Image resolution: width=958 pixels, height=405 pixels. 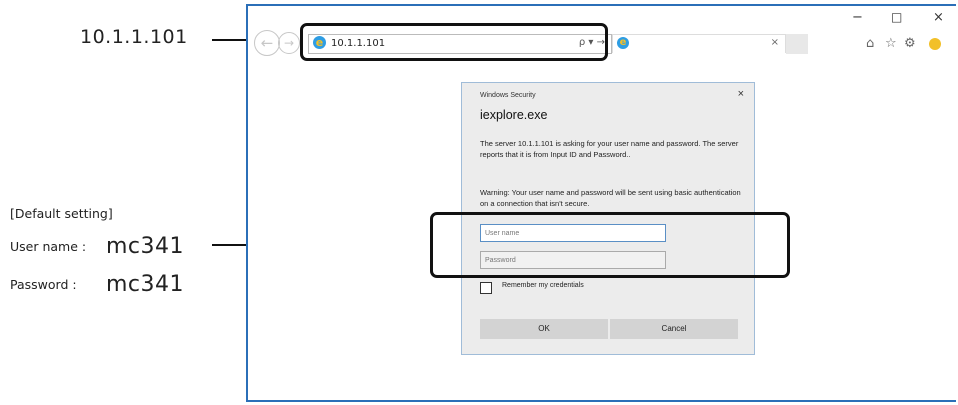 I want to click on password-annotation-label: Password :, so click(x=43, y=284).